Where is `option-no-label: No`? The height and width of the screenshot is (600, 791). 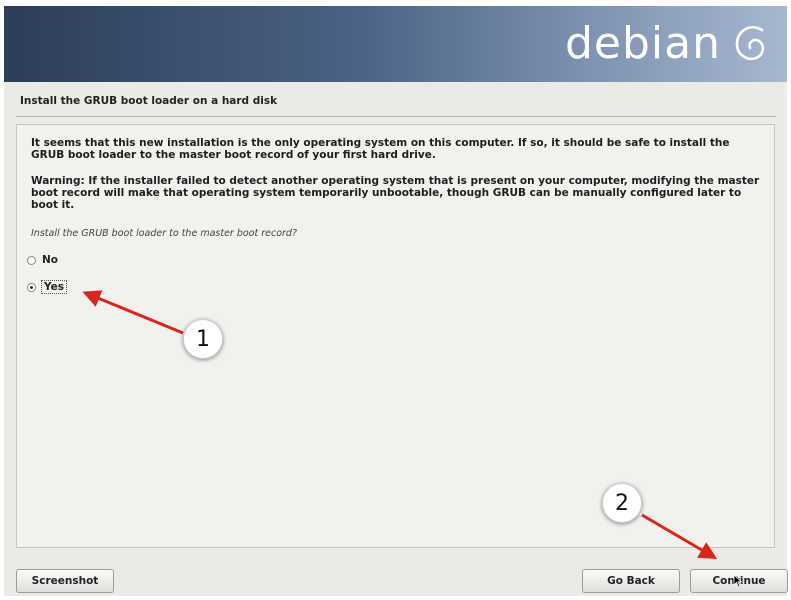 option-no-label: No is located at coordinates (50, 260).